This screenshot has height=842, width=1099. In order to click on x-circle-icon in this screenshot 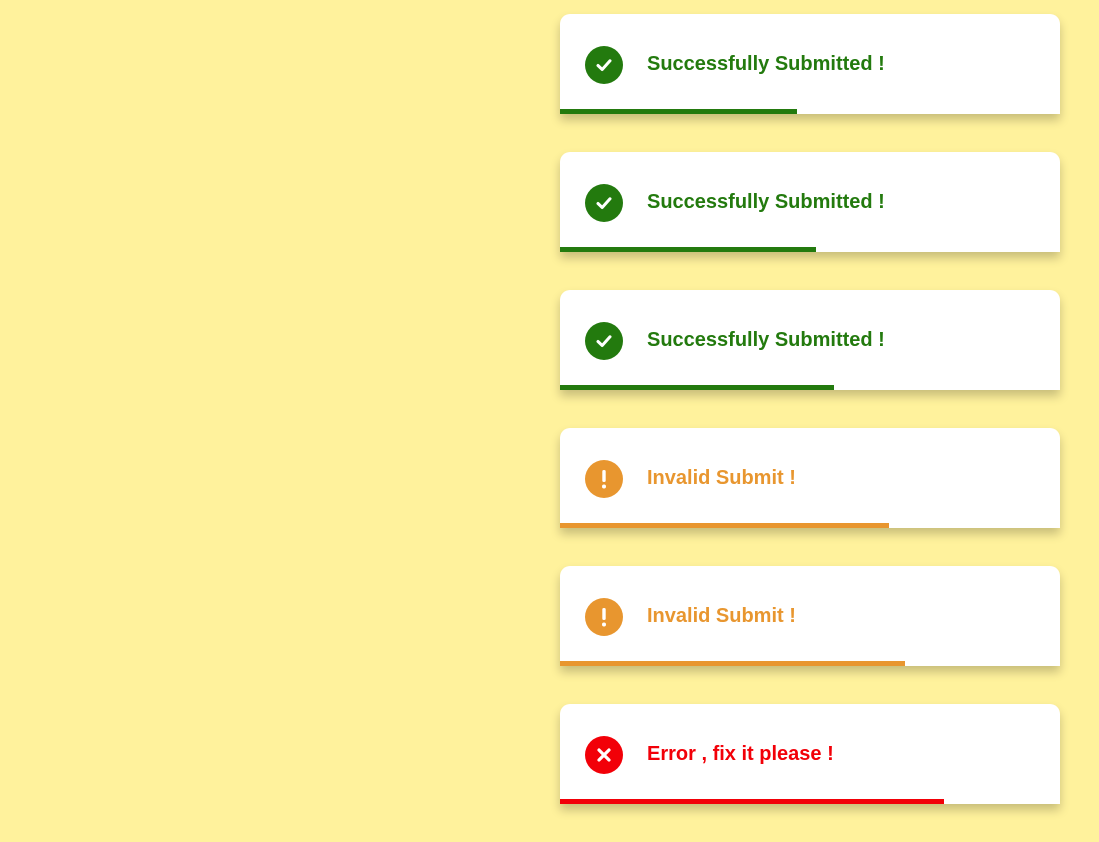, I will do `click(604, 755)`.